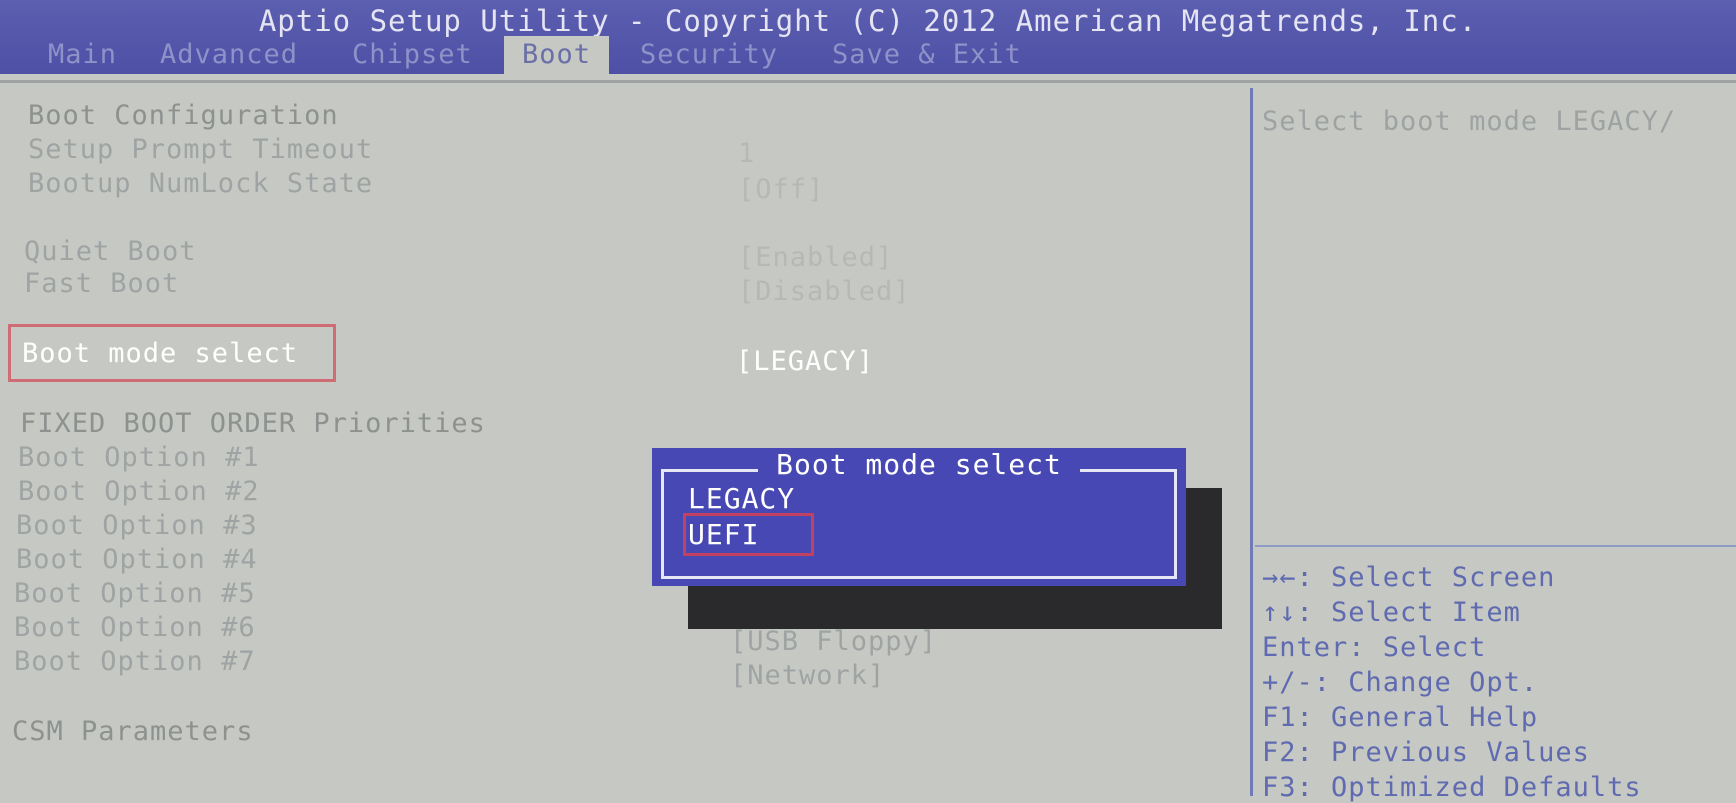  What do you see at coordinates (200, 149) in the screenshot?
I see `setup-prompt-timeout-label: Setup Prompt Timeout` at bounding box center [200, 149].